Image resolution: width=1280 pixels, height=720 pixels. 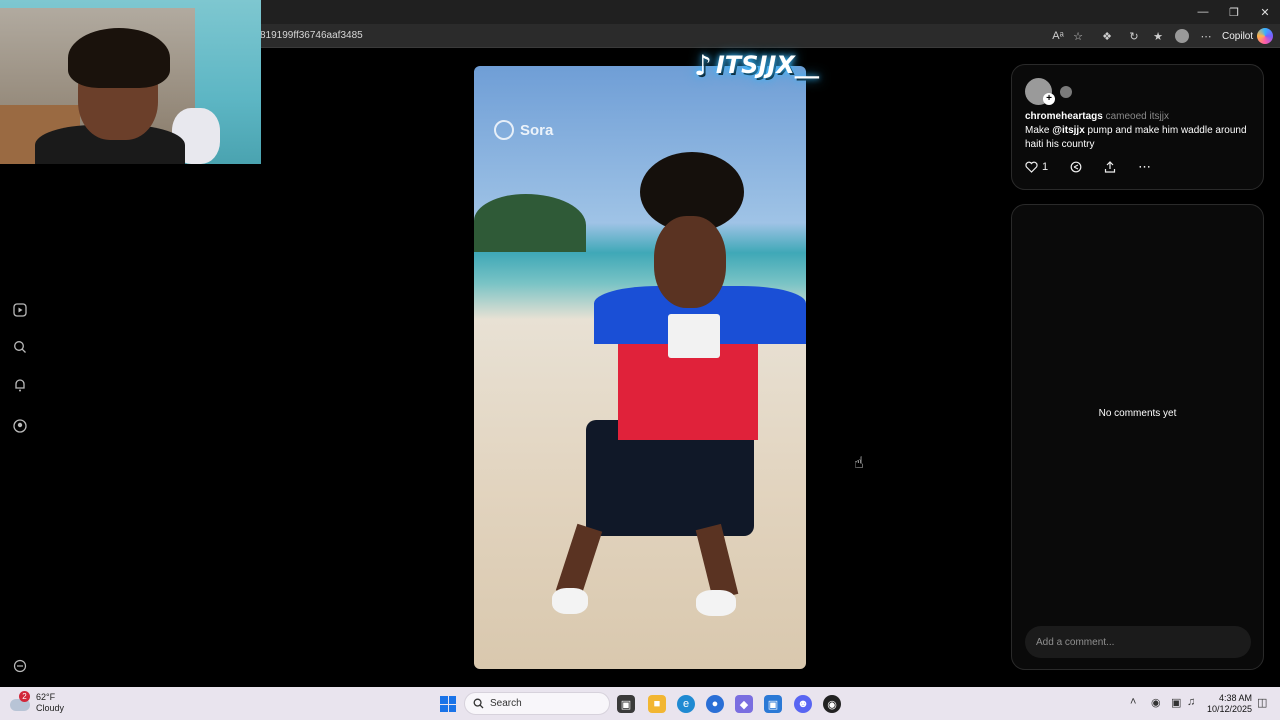 I want to click on tiktok-logo-icon: ♪, so click(x=703, y=65).